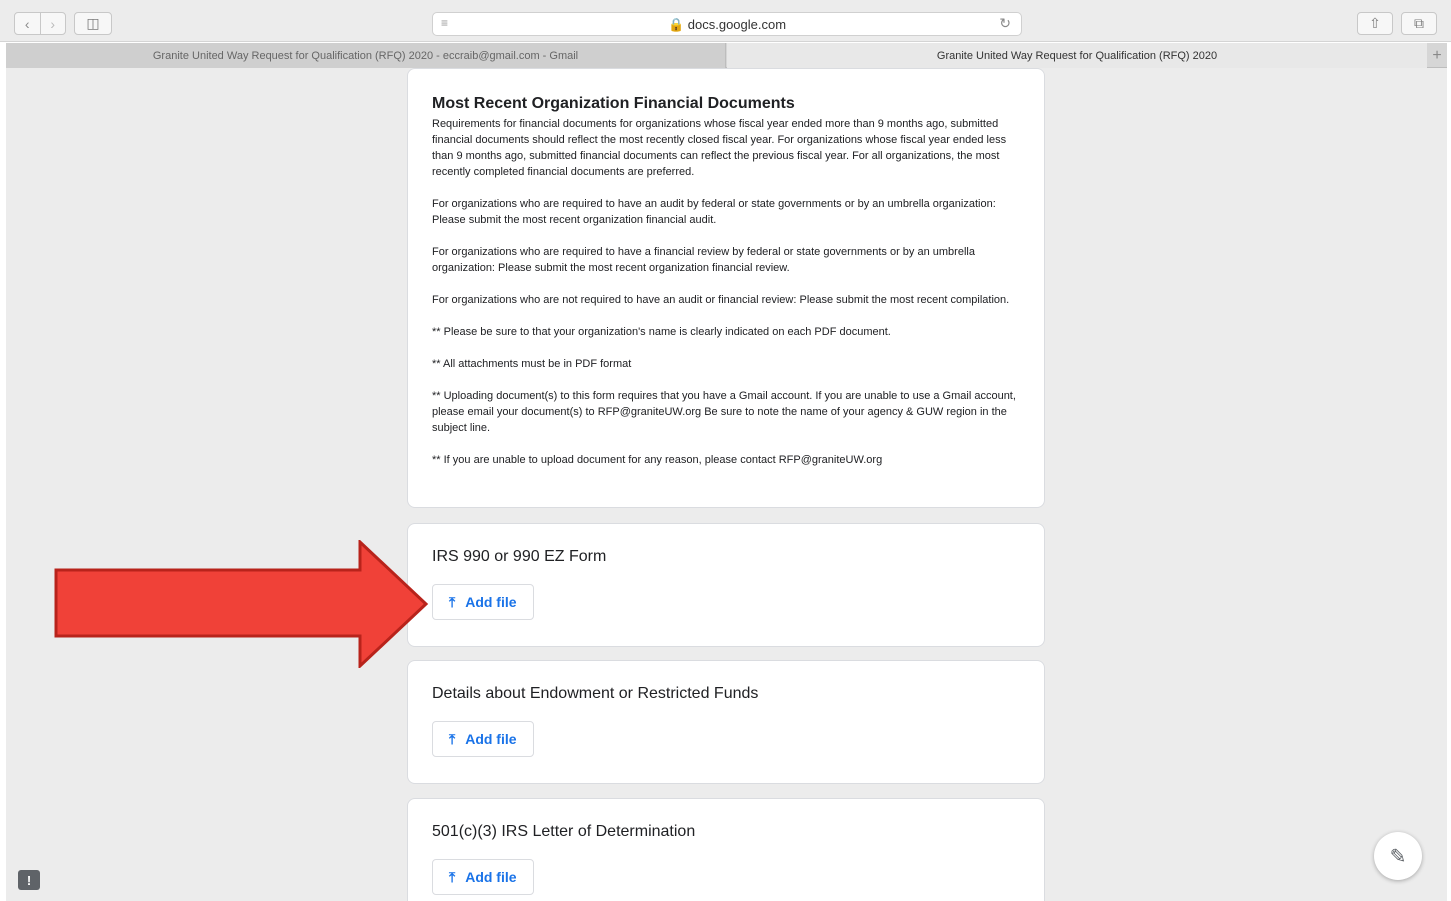 The width and height of the screenshot is (1451, 901). Describe the element at coordinates (27, 23) in the screenshot. I see `back-icon: ‹` at that location.